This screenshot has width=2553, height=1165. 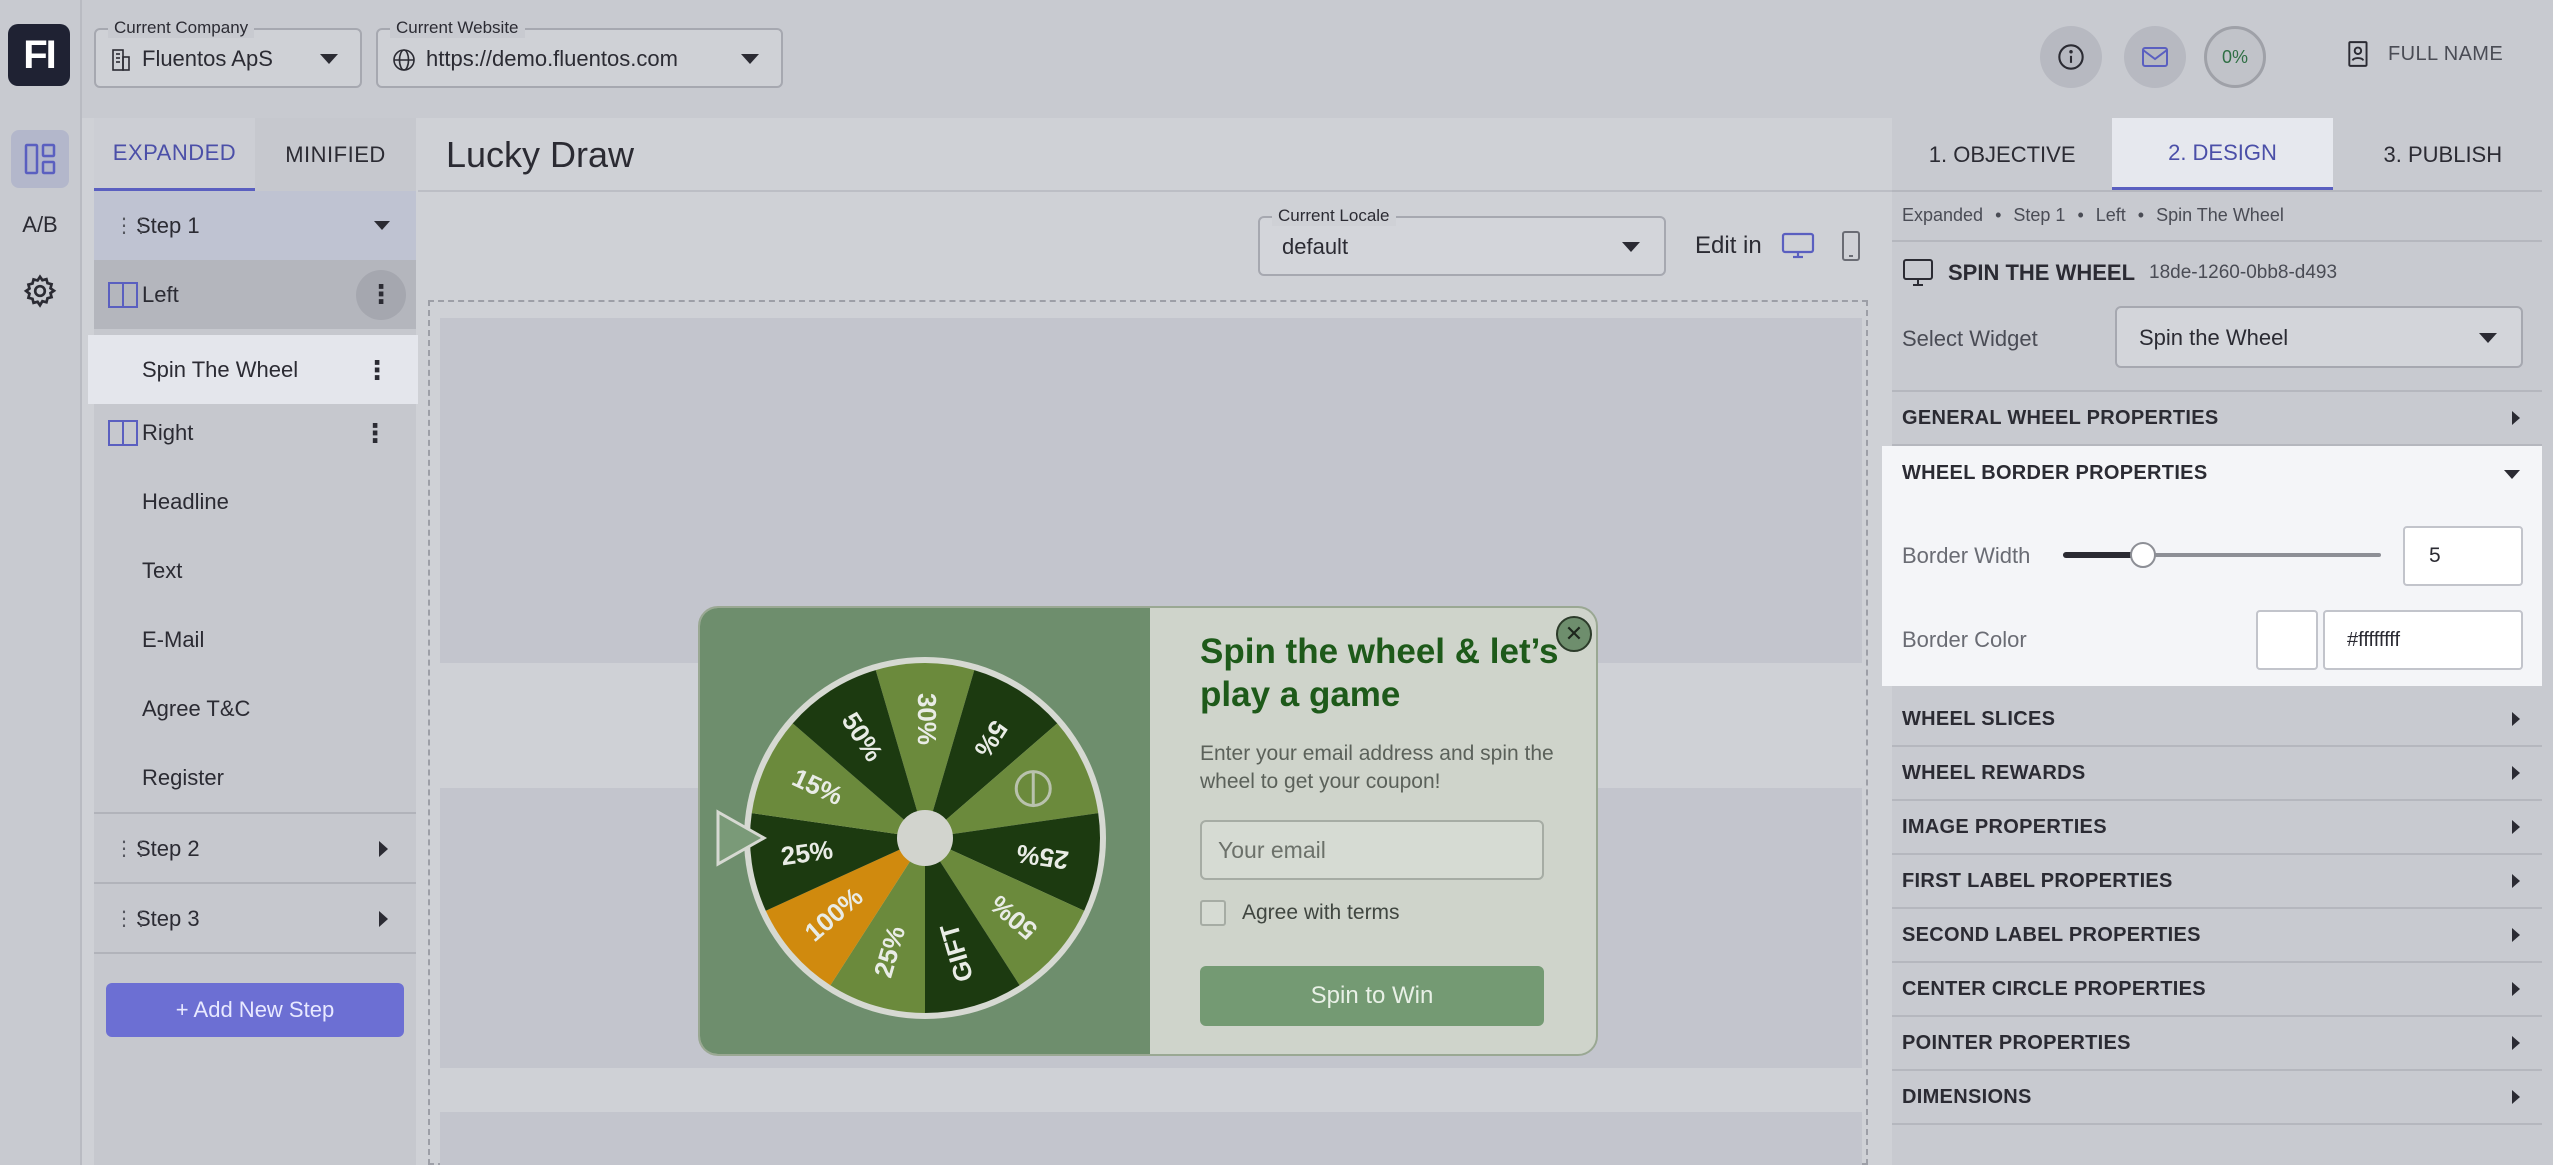 I want to click on tree-item-label: Headline, so click(x=185, y=501).